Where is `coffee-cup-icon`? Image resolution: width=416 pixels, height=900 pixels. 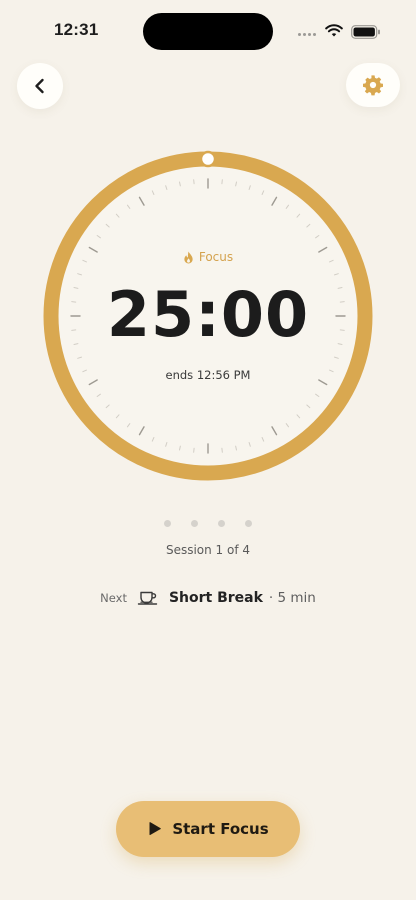
coffee-cup-icon is located at coordinates (148, 598).